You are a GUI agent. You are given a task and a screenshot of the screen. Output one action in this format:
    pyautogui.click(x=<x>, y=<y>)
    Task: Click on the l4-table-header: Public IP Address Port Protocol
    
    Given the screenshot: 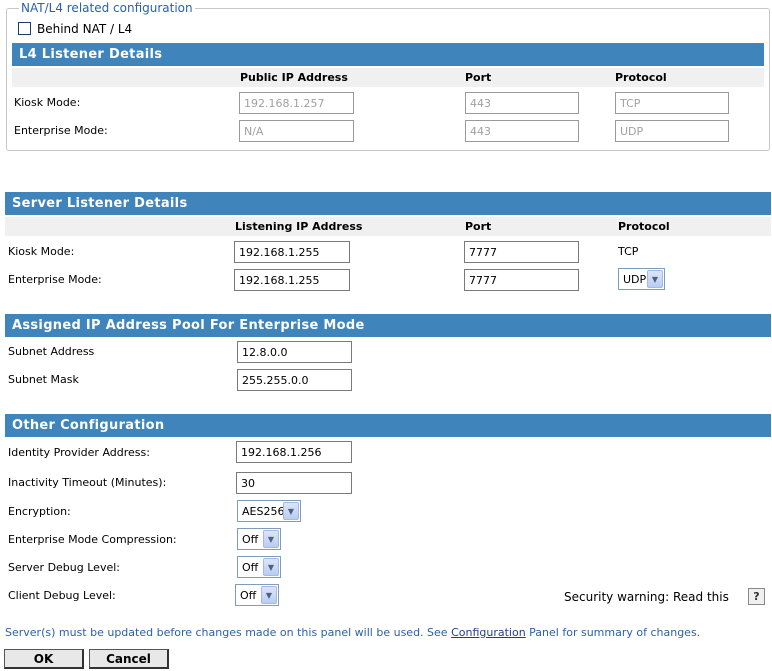 What is the action you would take?
    pyautogui.click(x=388, y=77)
    